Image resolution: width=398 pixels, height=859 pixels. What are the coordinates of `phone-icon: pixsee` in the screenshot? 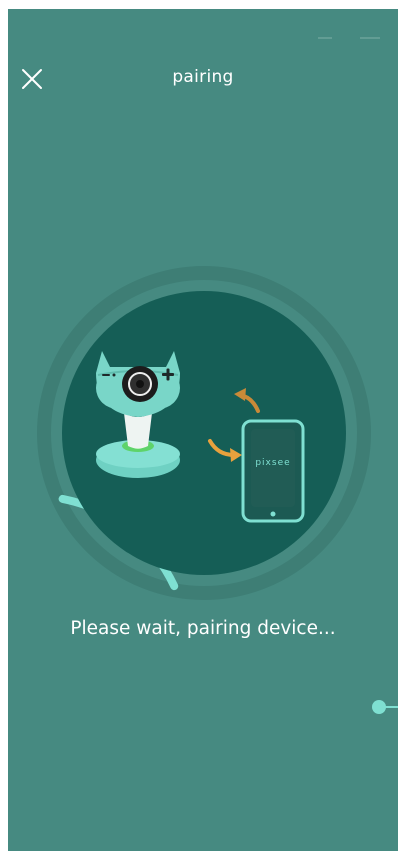 It's located at (273, 471).